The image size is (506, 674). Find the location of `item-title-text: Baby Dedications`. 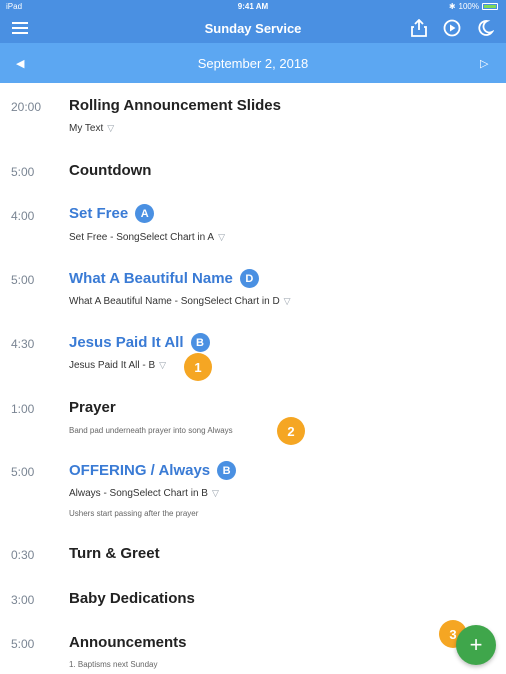

item-title-text: Baby Dedications is located at coordinates (132, 598).